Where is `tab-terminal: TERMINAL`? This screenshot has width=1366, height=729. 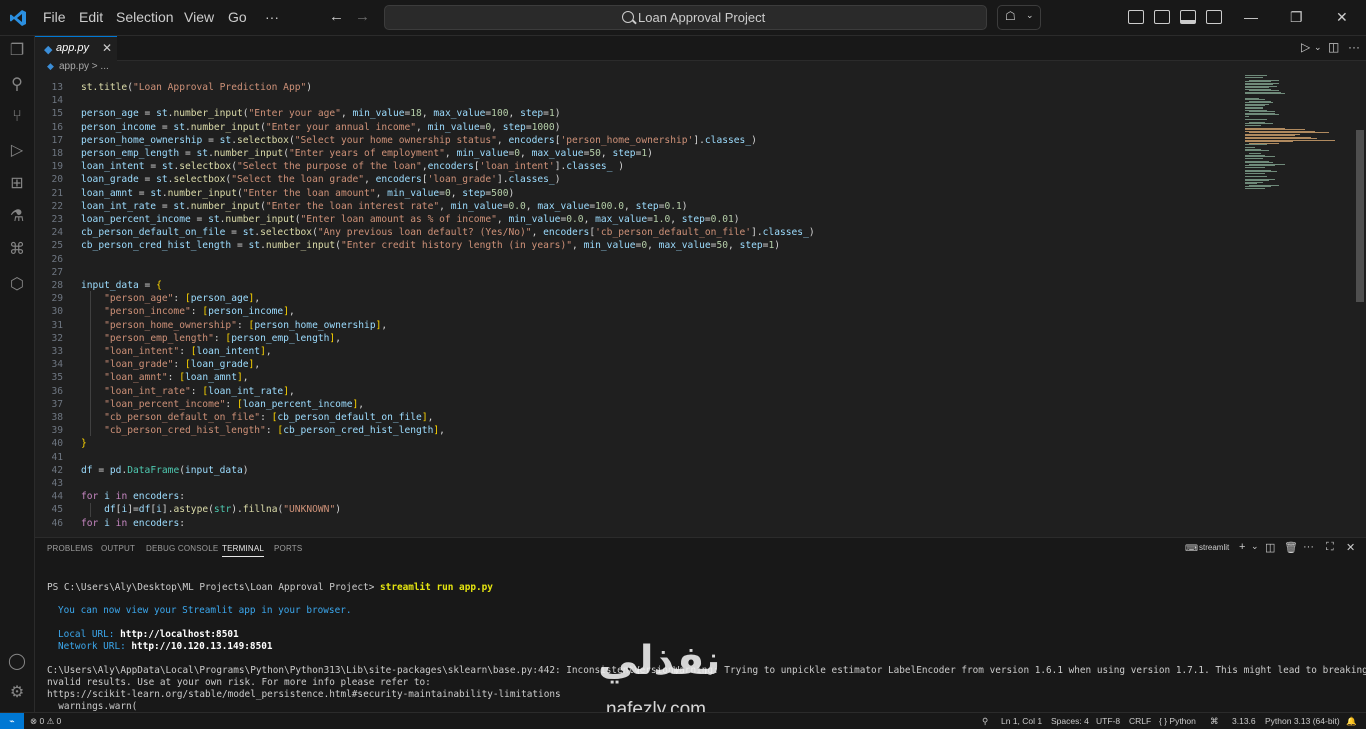 tab-terminal: TERMINAL is located at coordinates (243, 550).